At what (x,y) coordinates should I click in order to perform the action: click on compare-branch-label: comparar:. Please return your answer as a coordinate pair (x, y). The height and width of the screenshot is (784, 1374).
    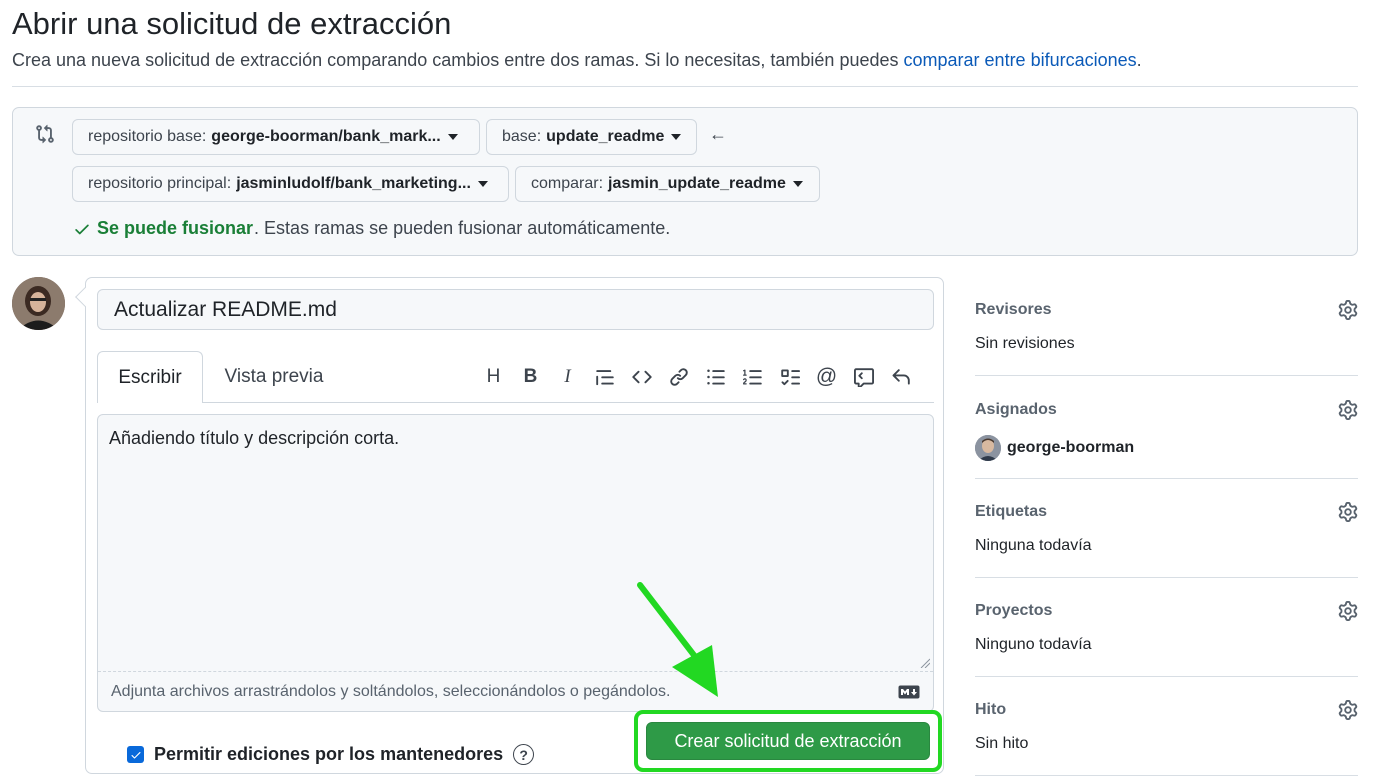
    Looking at the image, I should click on (567, 183).